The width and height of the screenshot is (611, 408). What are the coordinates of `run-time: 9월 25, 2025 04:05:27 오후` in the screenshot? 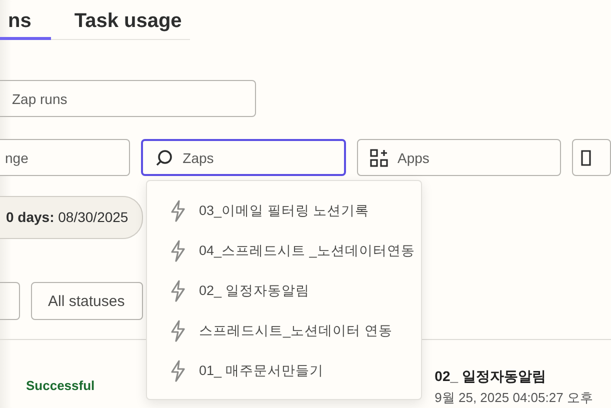 It's located at (513, 397).